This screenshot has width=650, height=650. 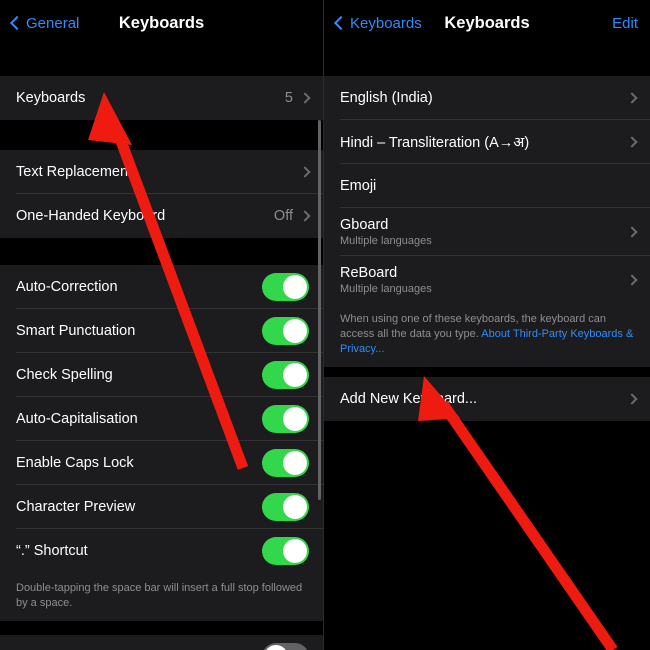 I want to click on row-enable-caps-lock: Enable Caps Lock, so click(x=161, y=463).